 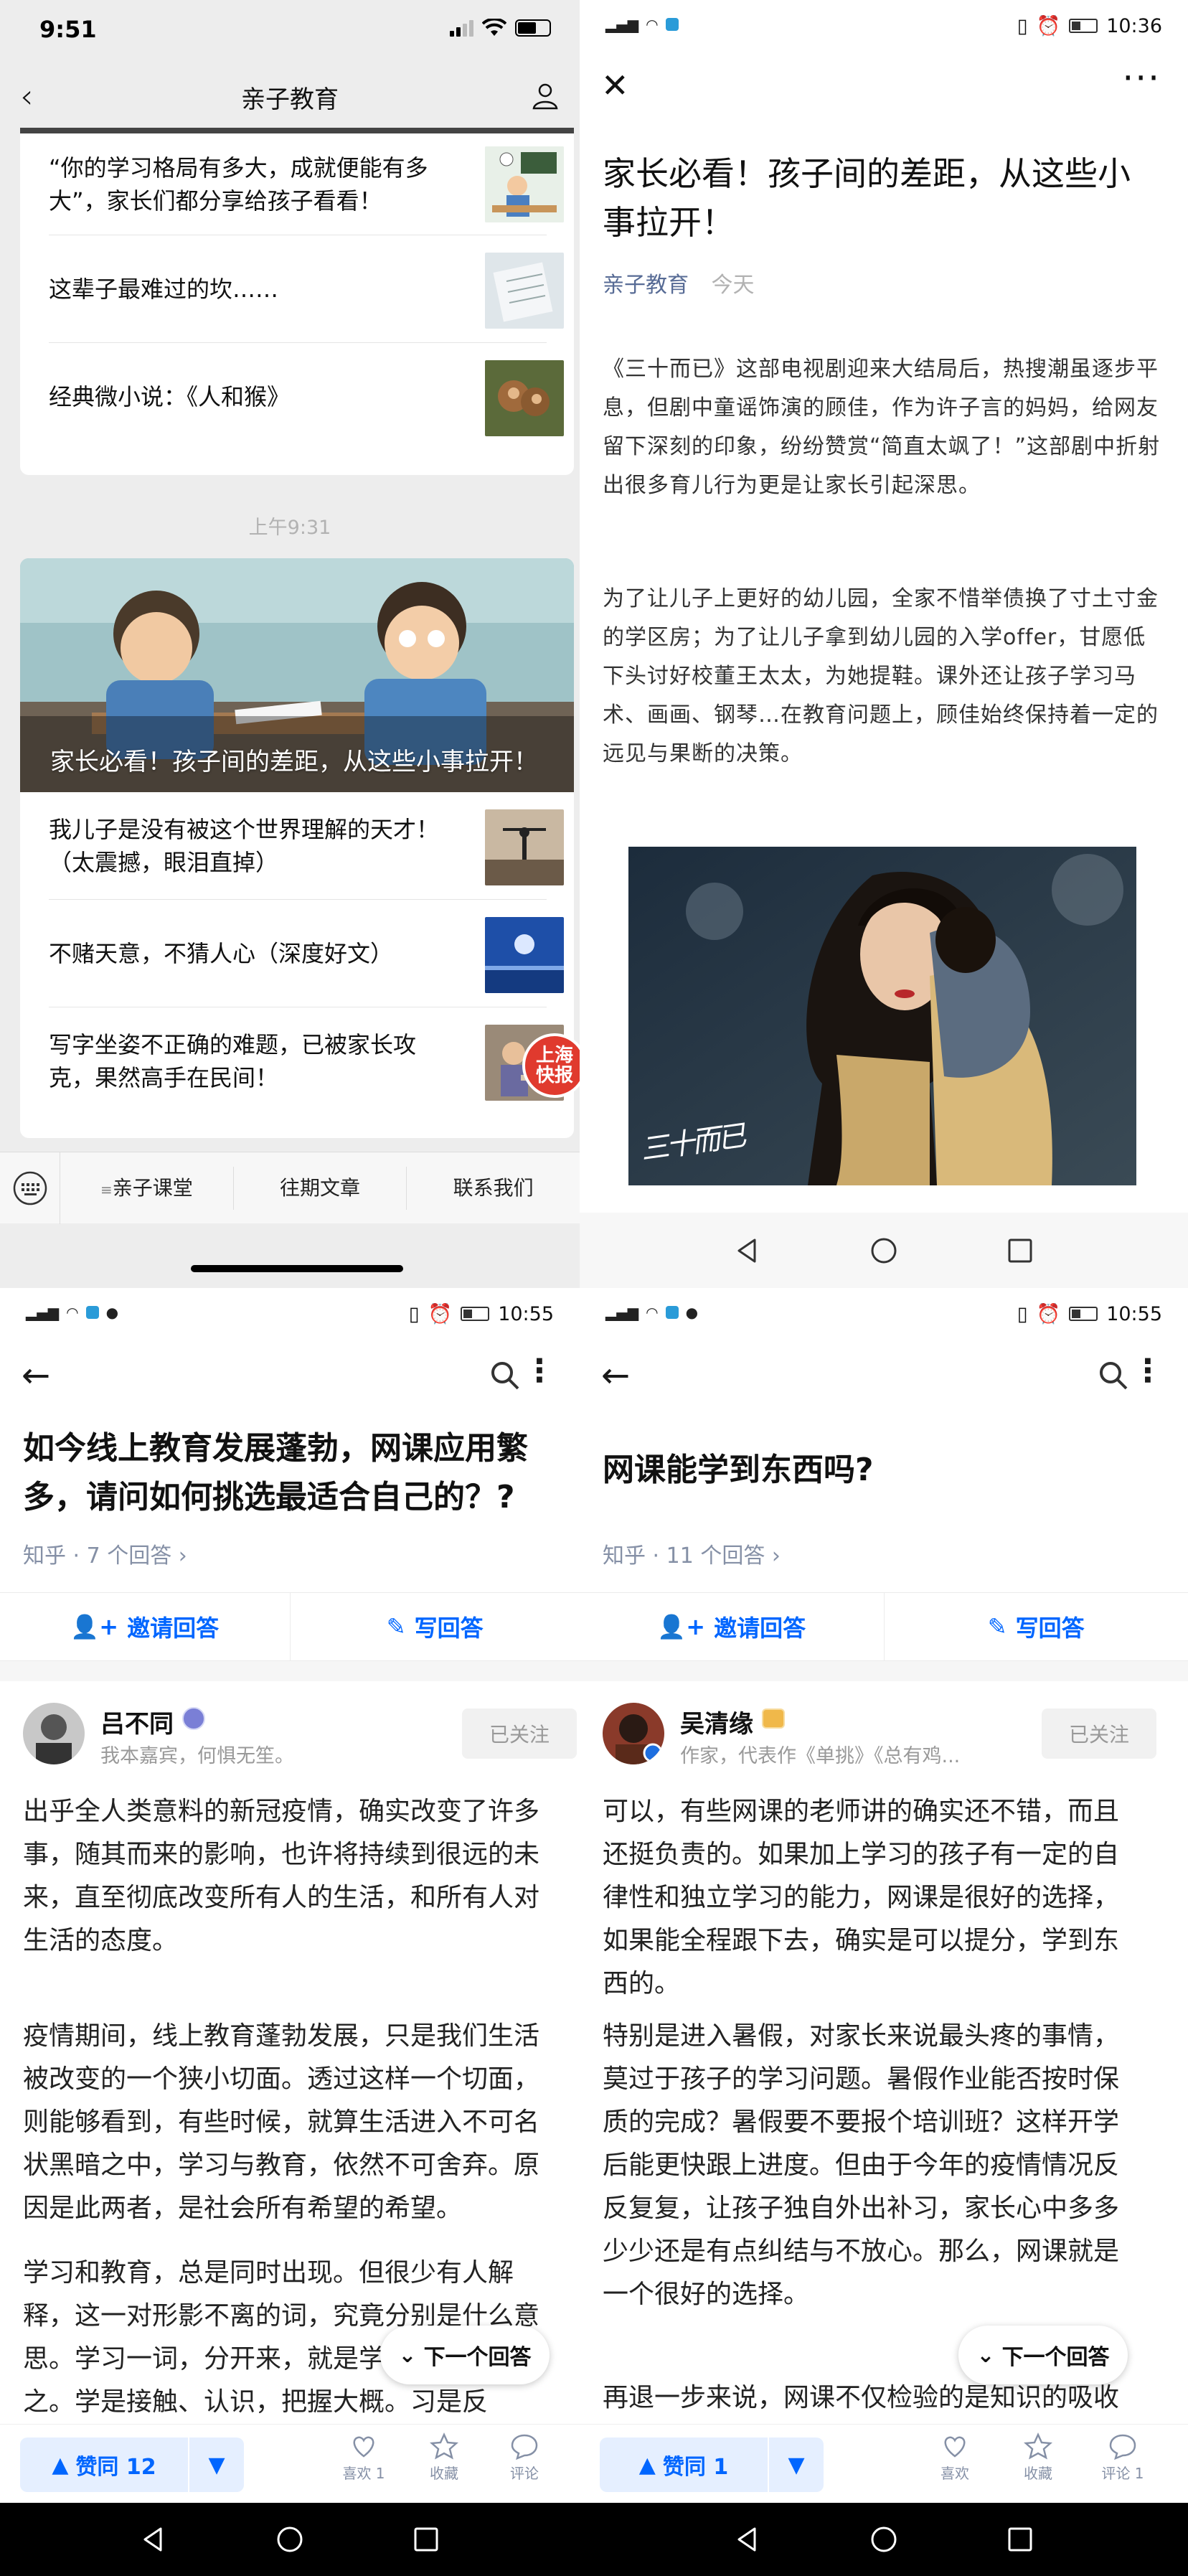 What do you see at coordinates (290, 1671) in the screenshot?
I see `divider` at bounding box center [290, 1671].